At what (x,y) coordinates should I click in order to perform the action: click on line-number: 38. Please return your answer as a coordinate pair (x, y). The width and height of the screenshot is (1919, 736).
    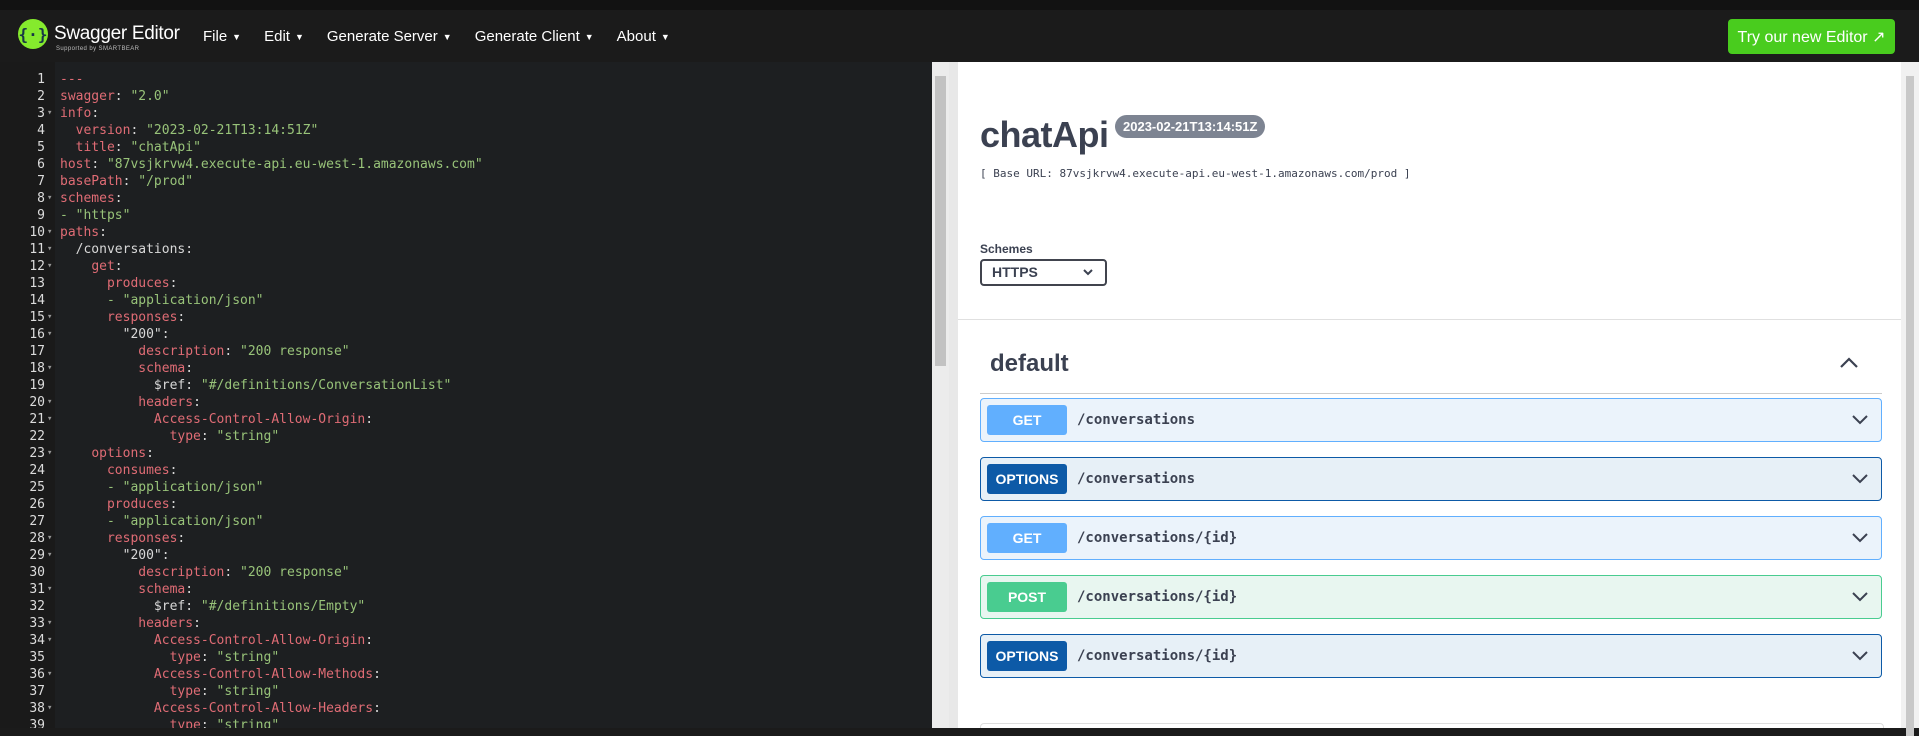
    Looking at the image, I should click on (37, 708).